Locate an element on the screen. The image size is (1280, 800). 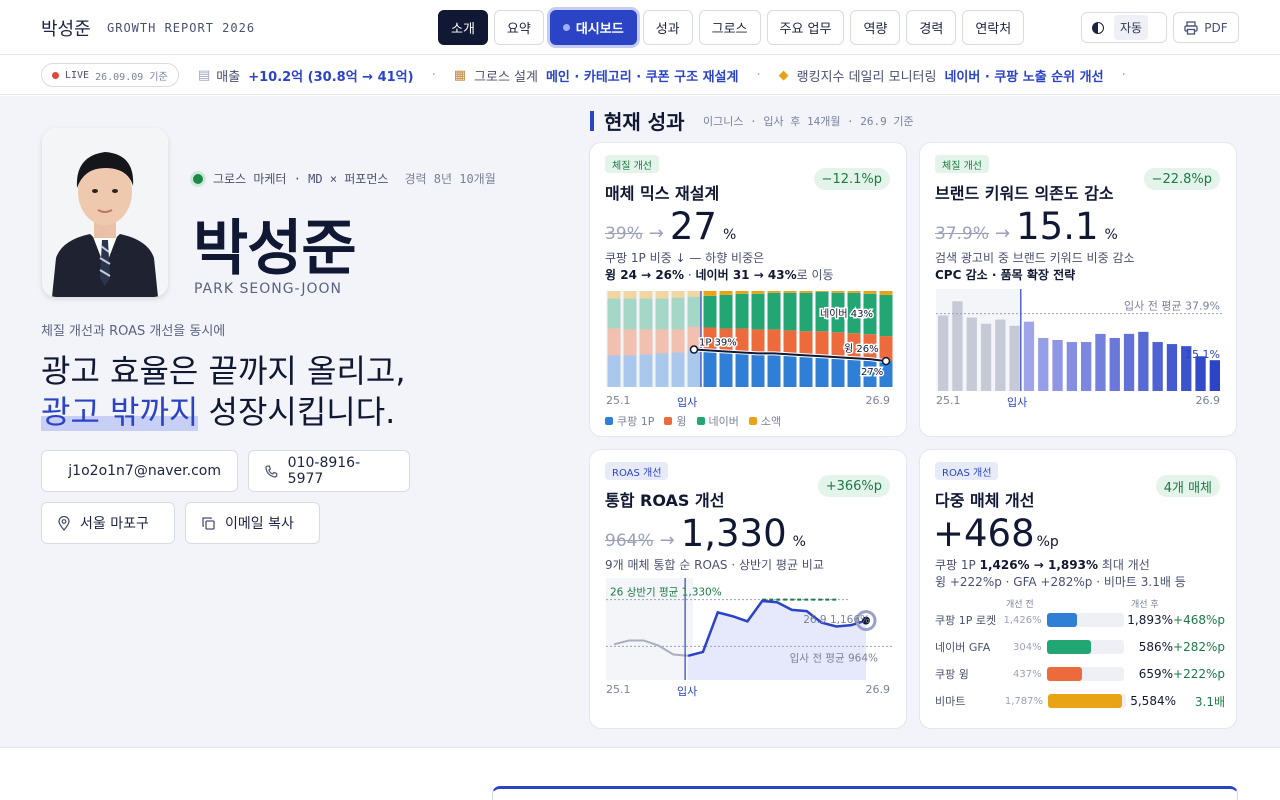
theme-toggle: 자동 is located at coordinates (1124, 27).